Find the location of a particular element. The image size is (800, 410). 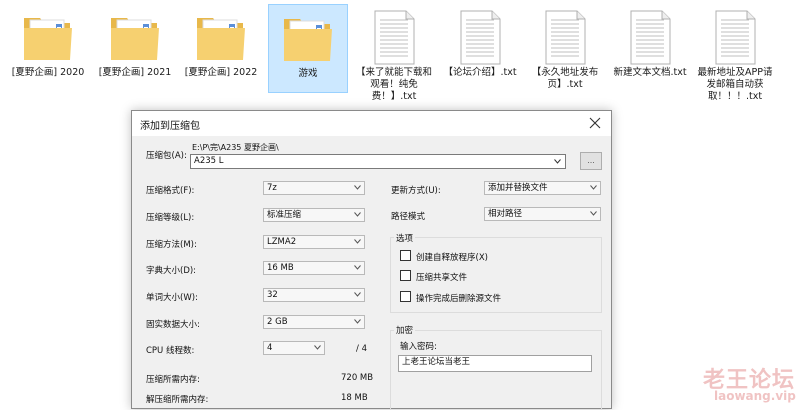

update-select: 添加并替换文件 is located at coordinates (542, 188).